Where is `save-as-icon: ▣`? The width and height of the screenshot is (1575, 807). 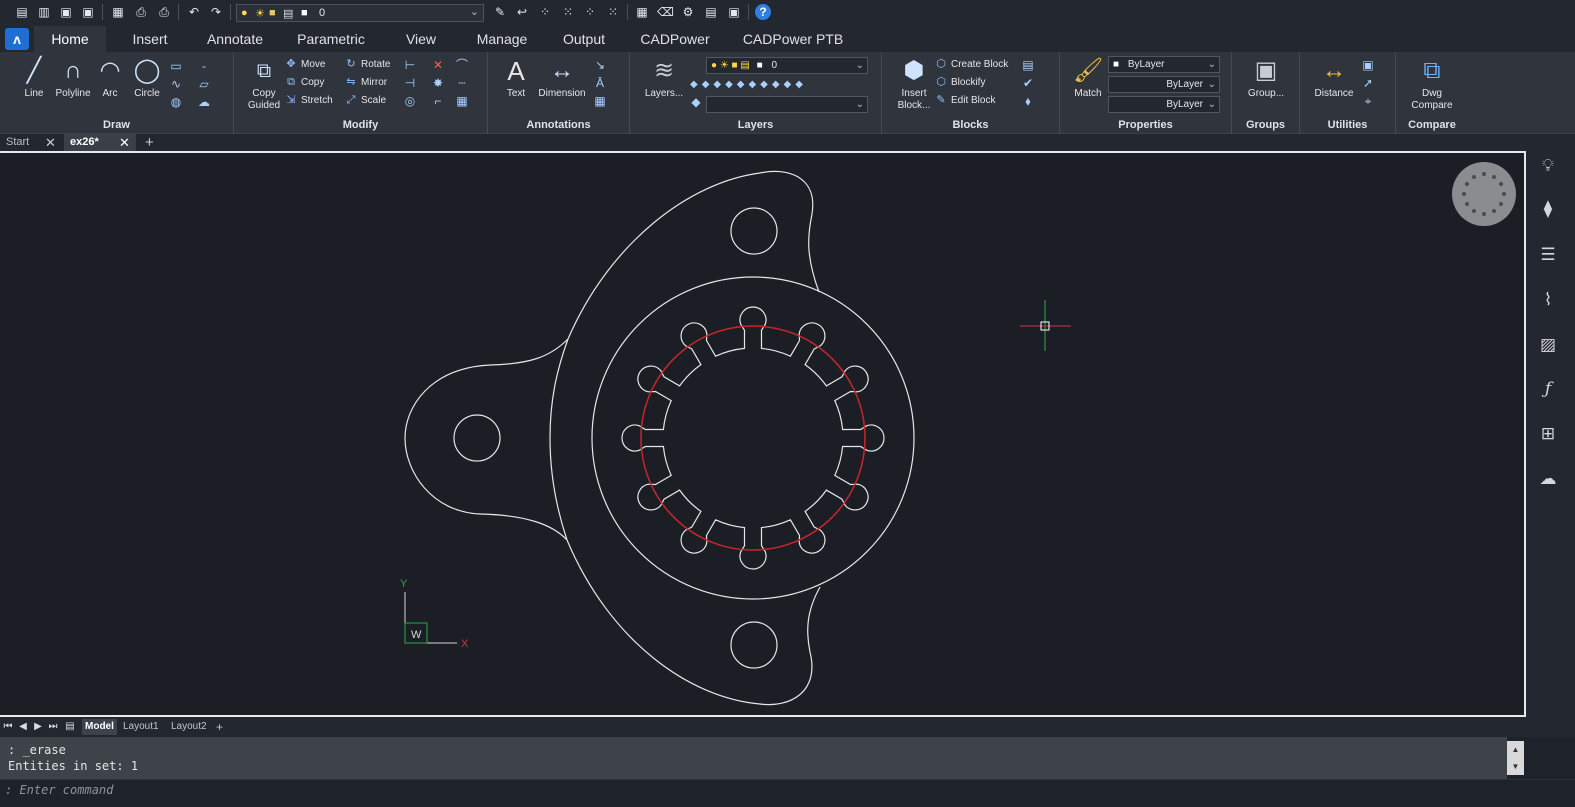
save-as-icon: ▣ is located at coordinates (88, 12).